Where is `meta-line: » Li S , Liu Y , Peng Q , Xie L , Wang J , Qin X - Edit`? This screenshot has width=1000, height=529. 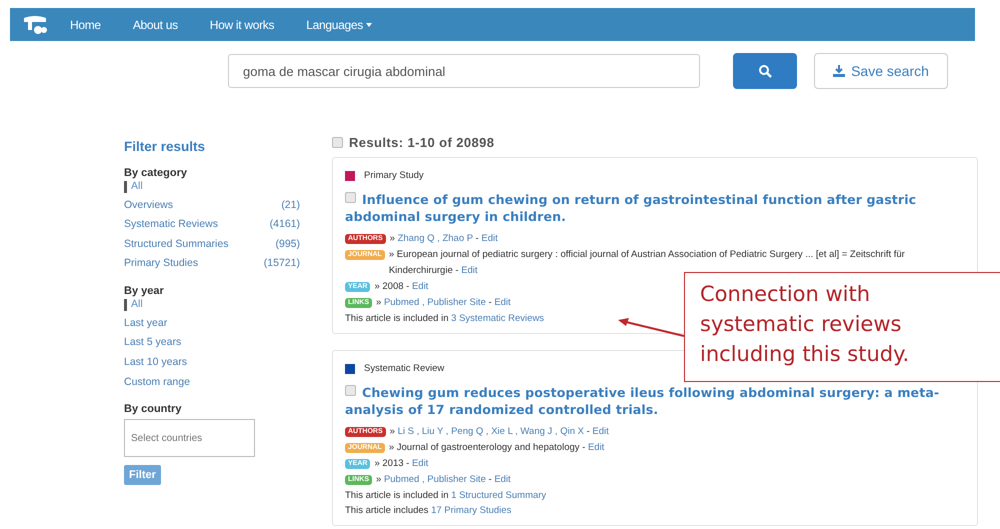 meta-line: » Li S , Liu Y , Peng Q , Xie L , Wang J , Qin X - Edit is located at coordinates (500, 432).